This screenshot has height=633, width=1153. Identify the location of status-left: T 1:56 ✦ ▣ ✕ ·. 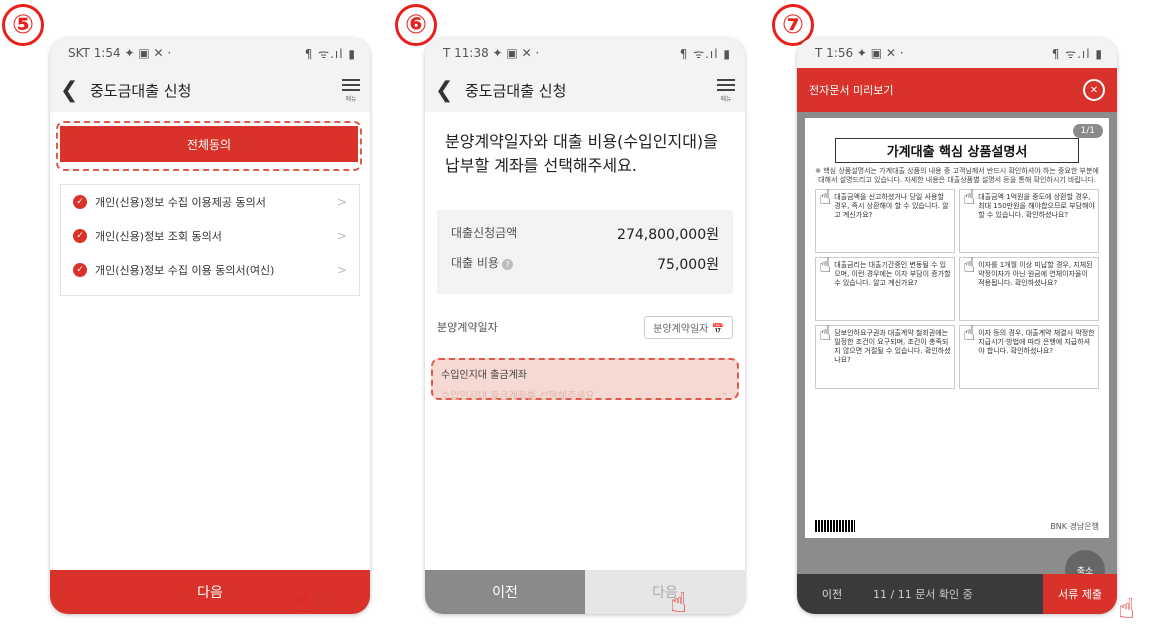
(859, 53).